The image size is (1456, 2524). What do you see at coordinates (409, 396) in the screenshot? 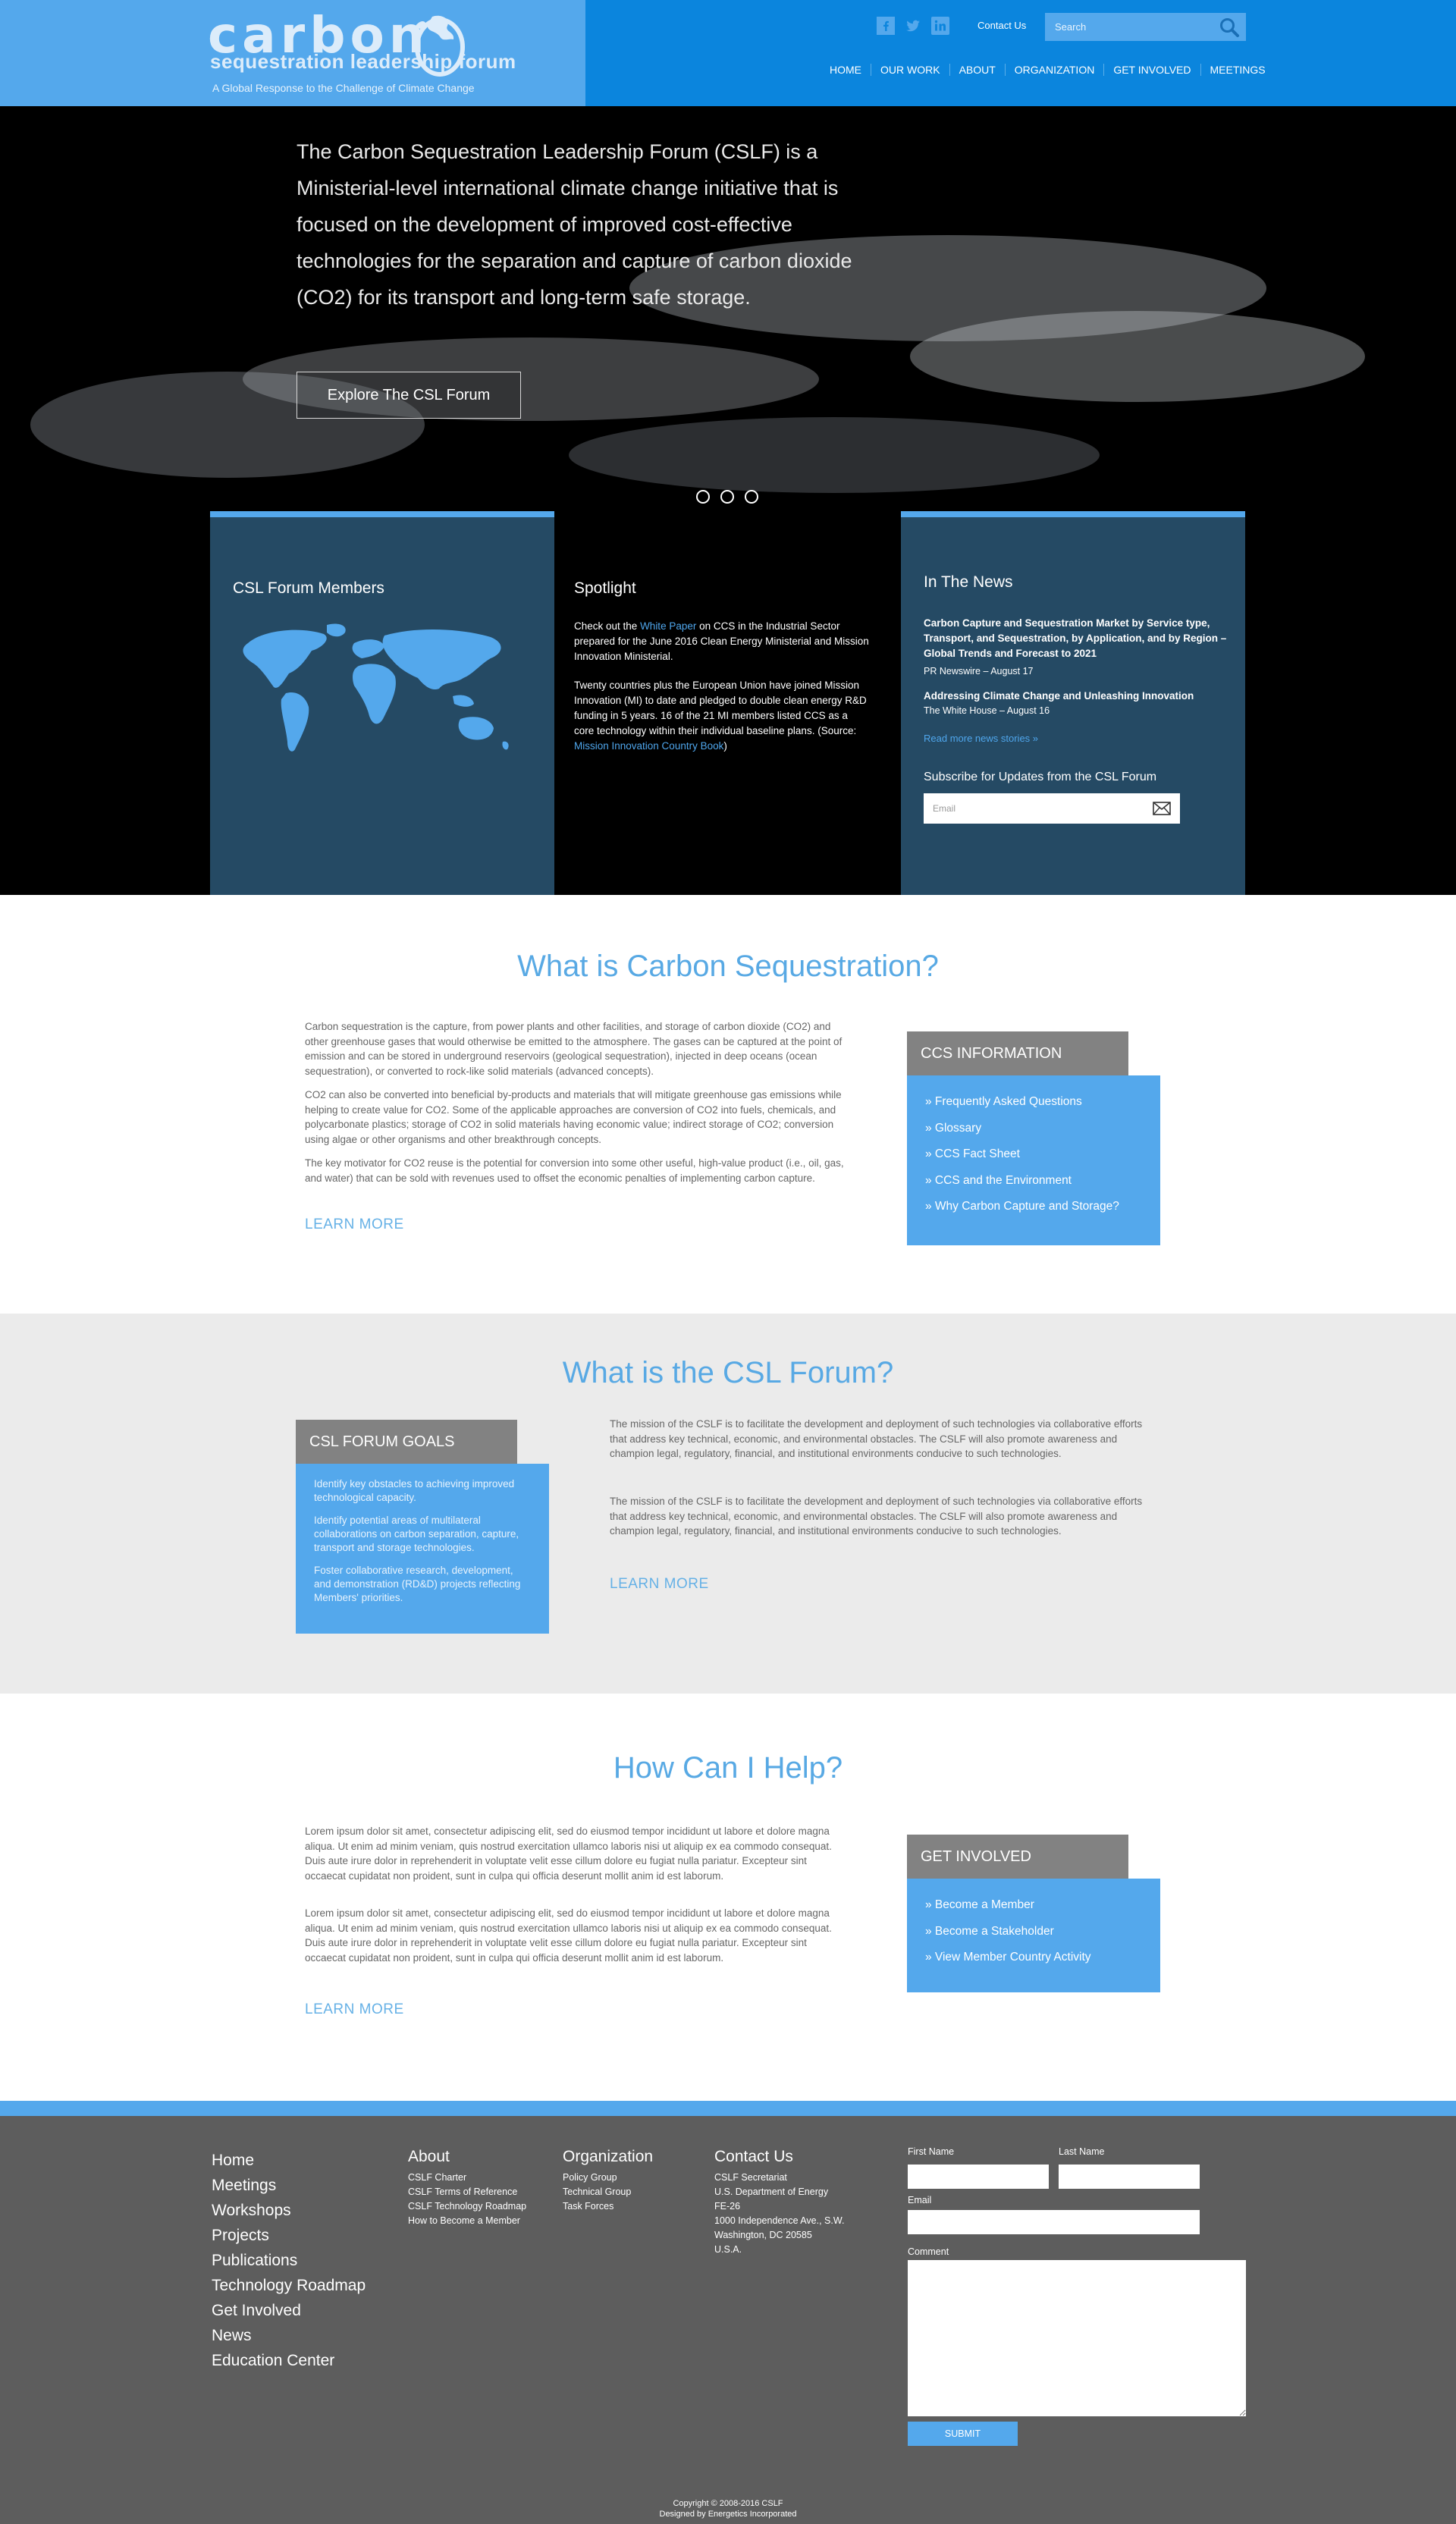
I see `explore-forum-button: Explore The CSL Forum` at bounding box center [409, 396].